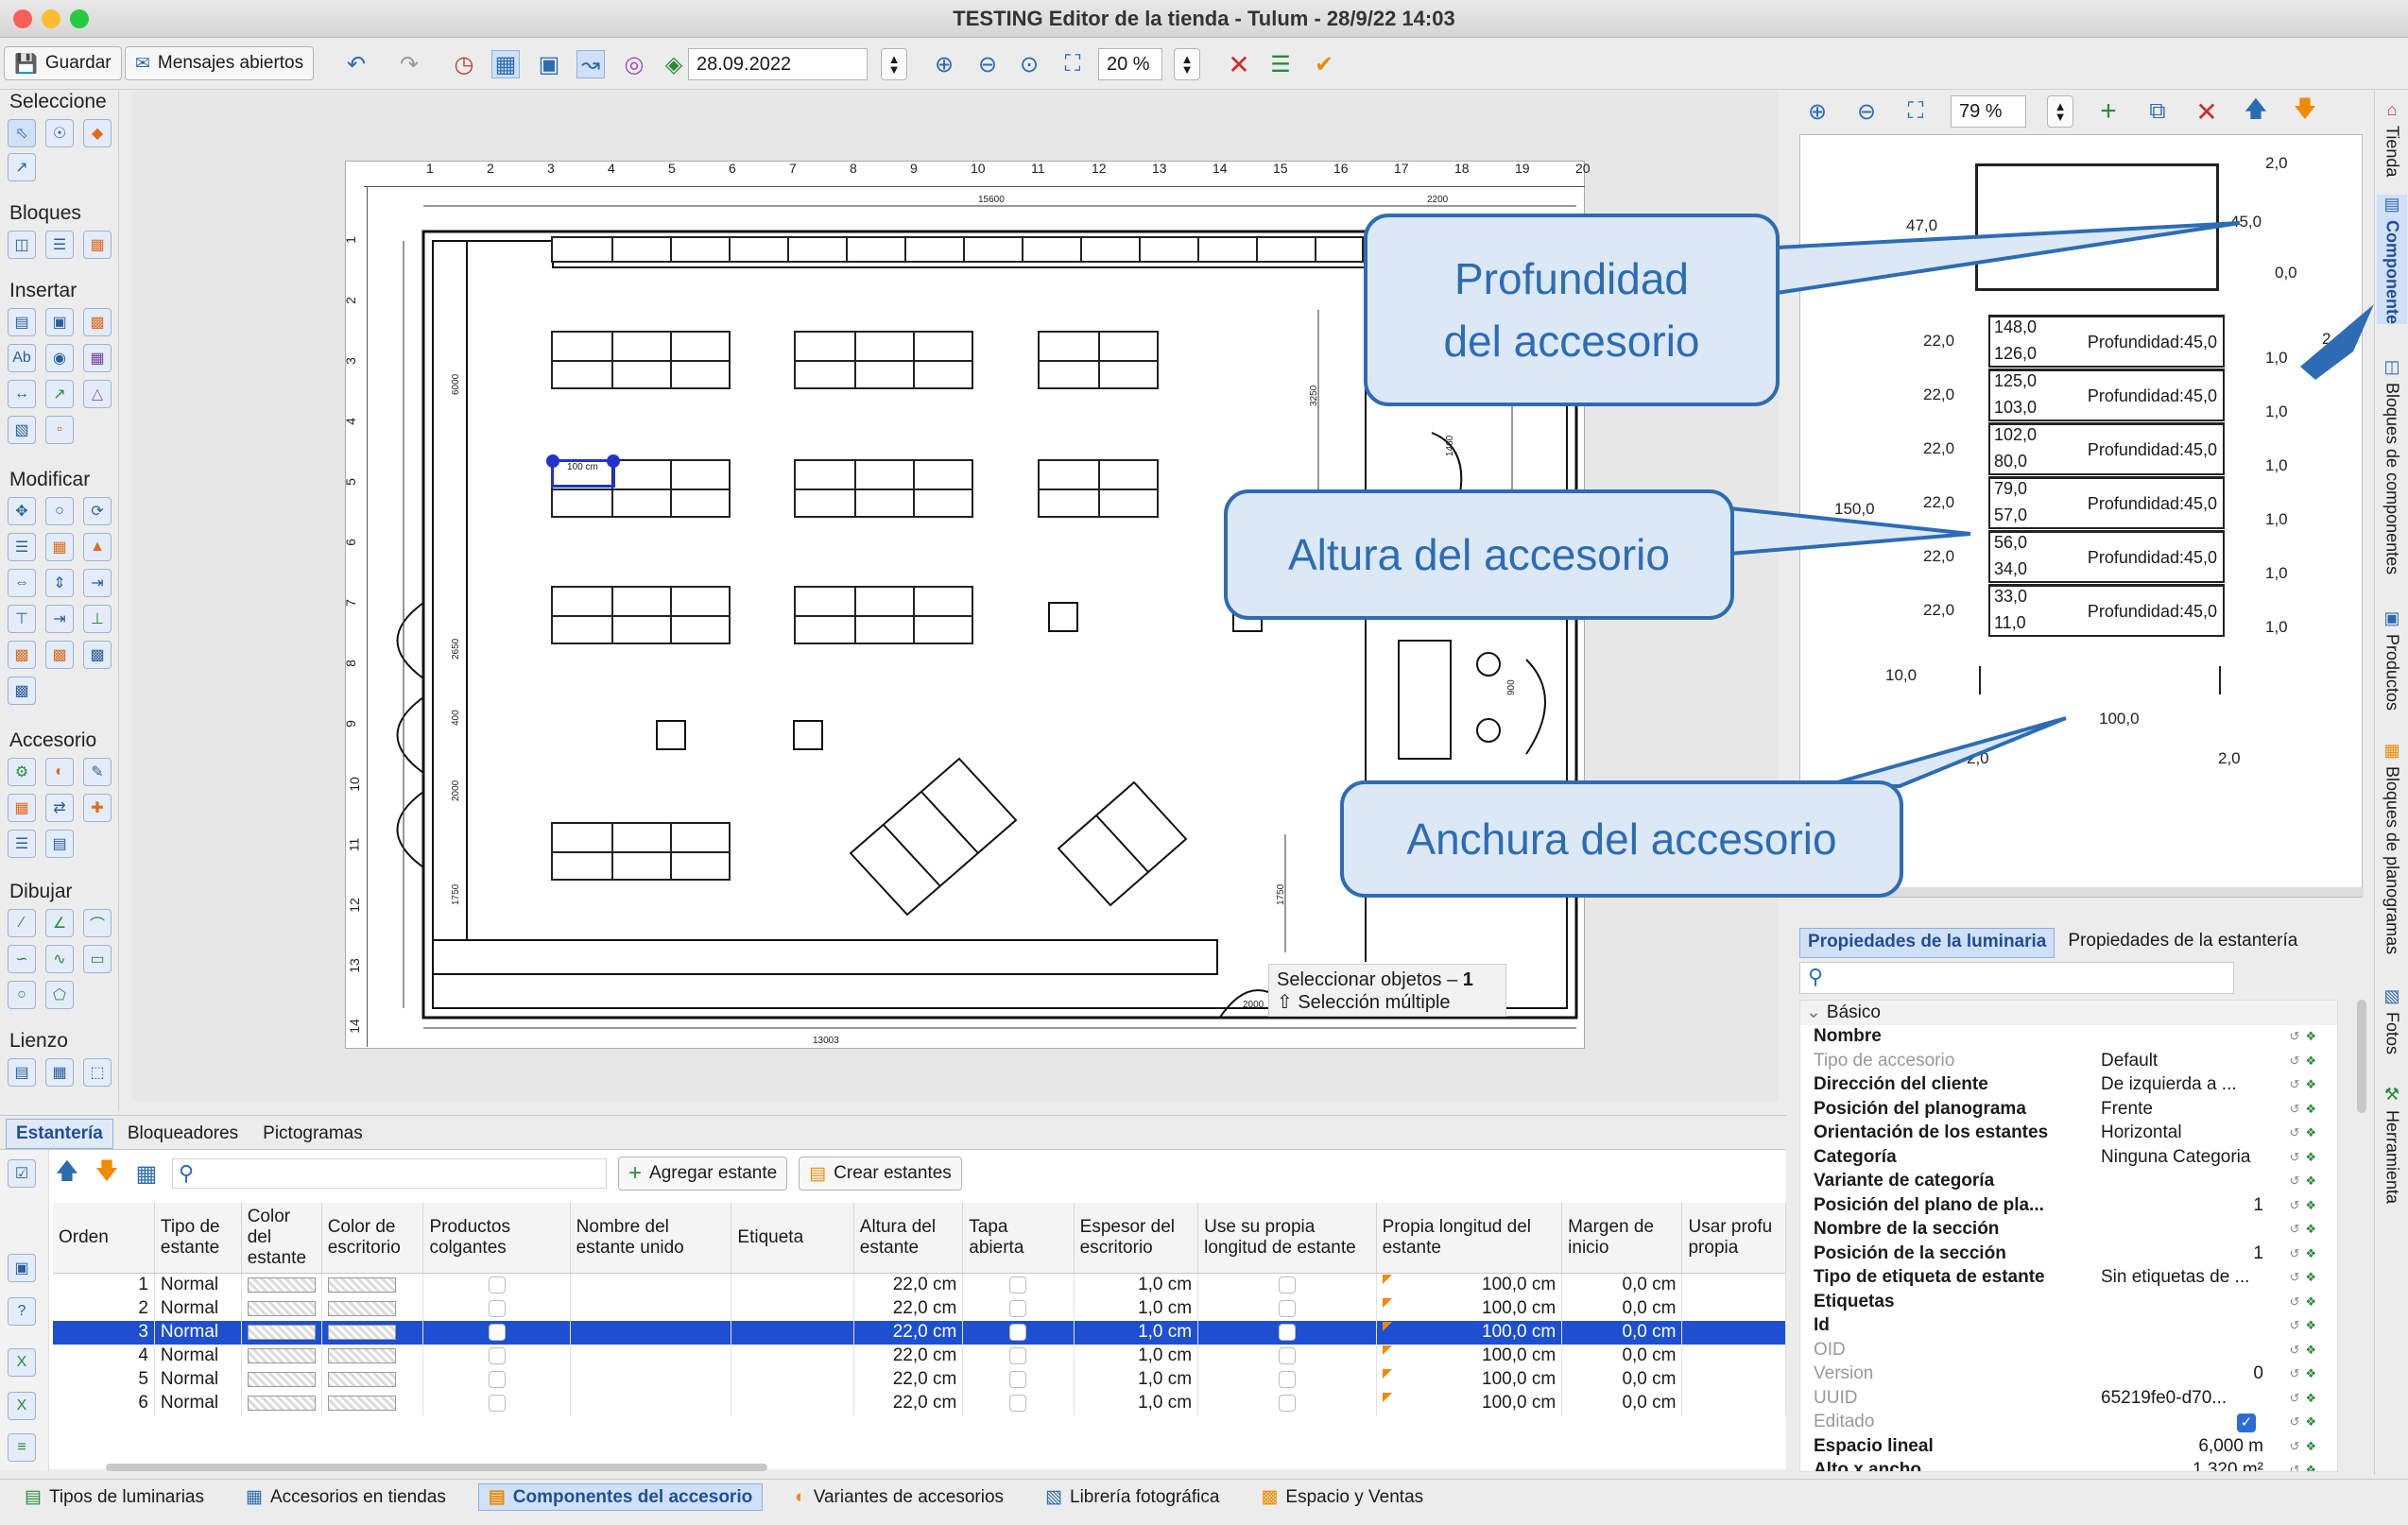 This screenshot has height=1525, width=2408. Describe the element at coordinates (2391, 205) in the screenshot. I see `component-icon: ▤` at that location.